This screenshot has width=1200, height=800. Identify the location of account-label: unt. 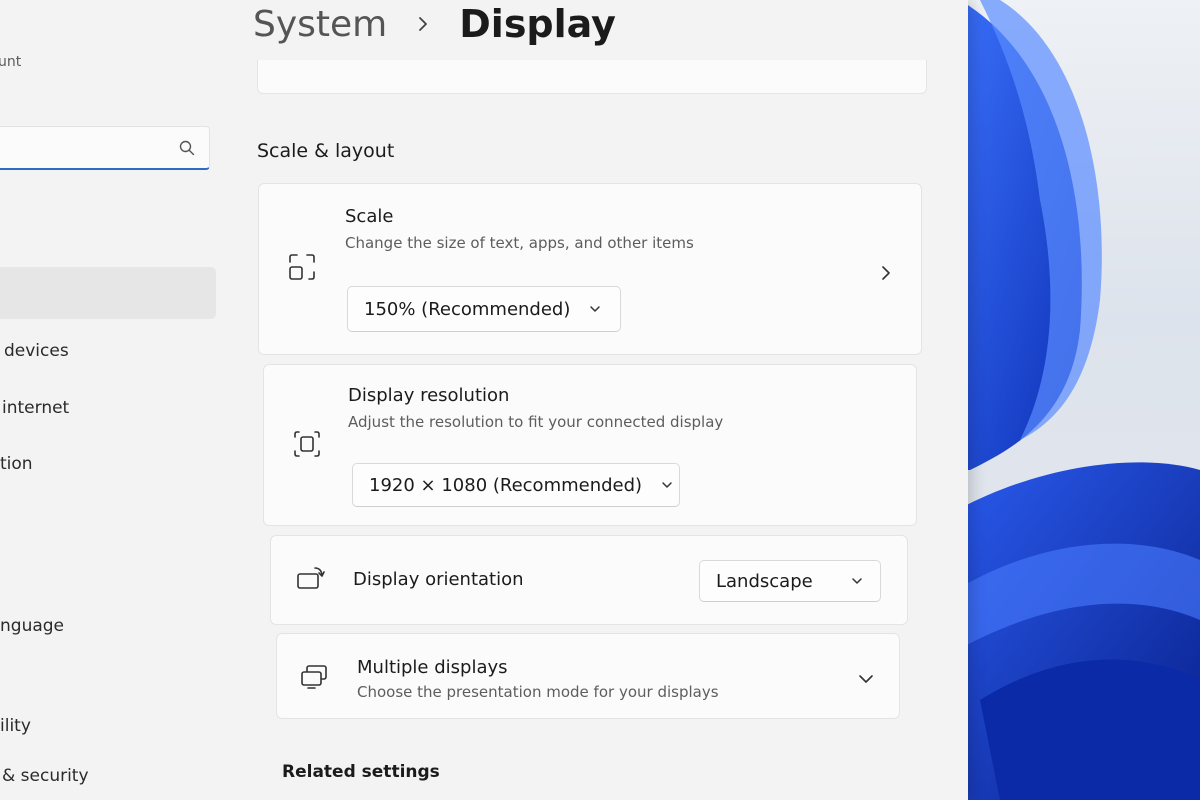
(11, 62).